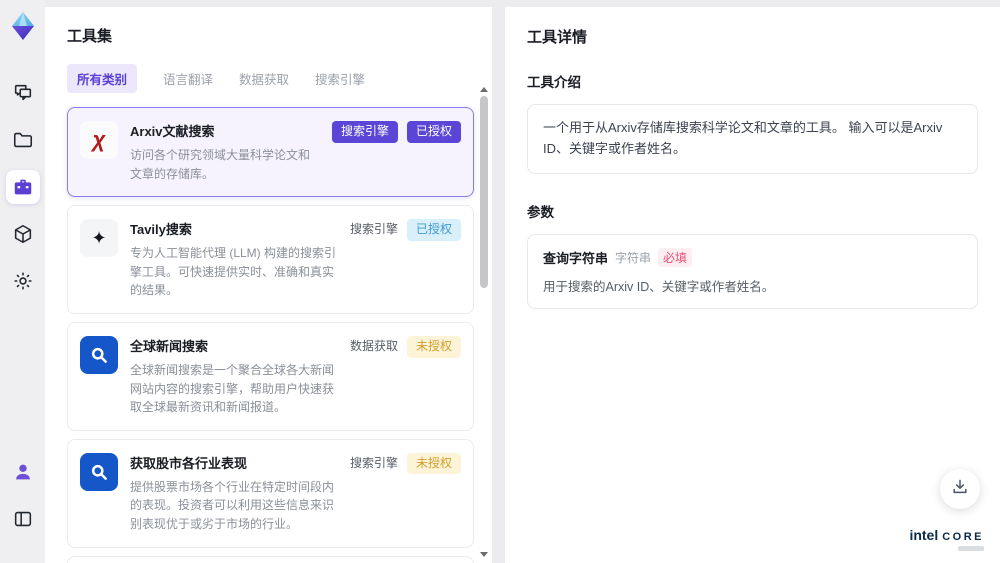 This screenshot has height=563, width=1000. What do you see at coordinates (405, 493) in the screenshot?
I see `tool-tags: 搜索引擎 未授权` at bounding box center [405, 493].